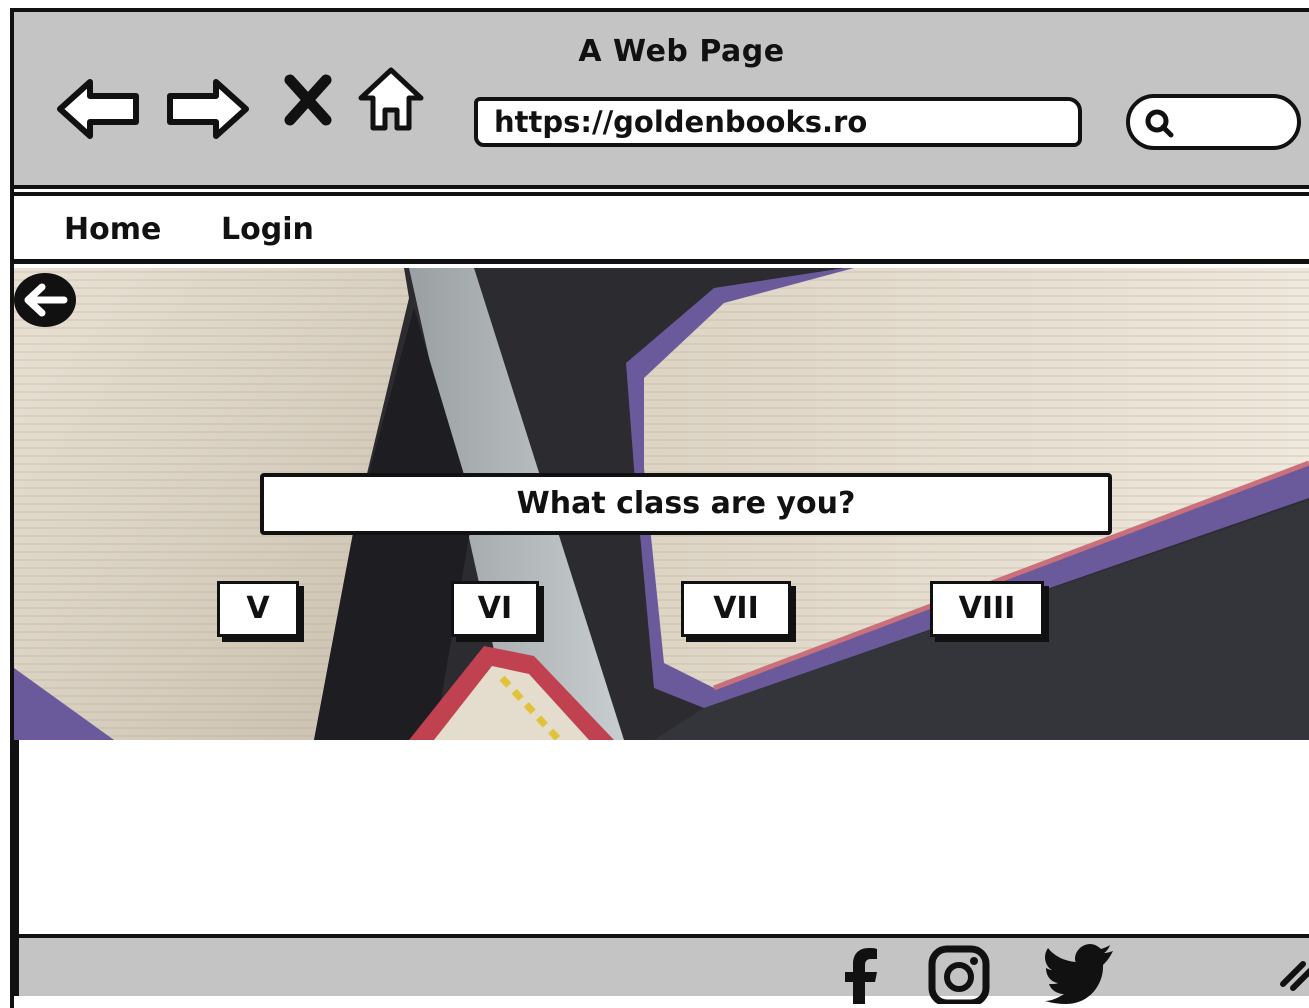 Image resolution: width=1309 pixels, height=1008 pixels. I want to click on close-icon, so click(308, 100).